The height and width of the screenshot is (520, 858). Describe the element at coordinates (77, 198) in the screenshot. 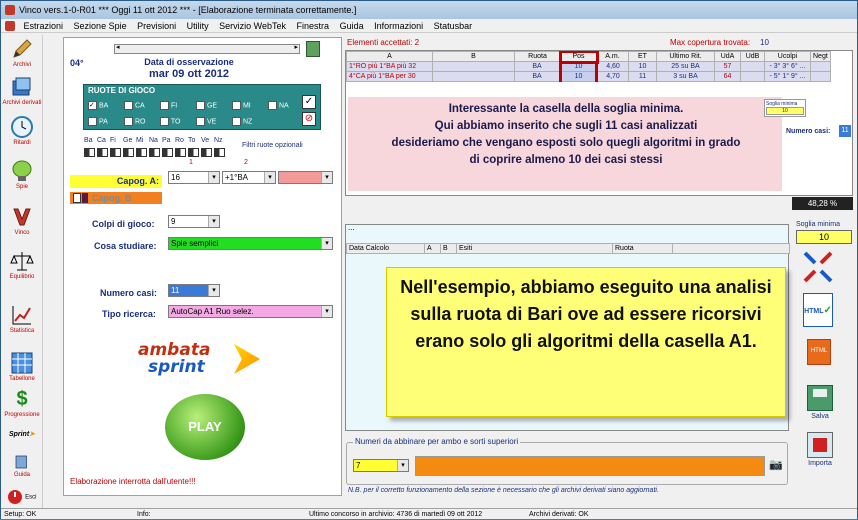

I see `capog-b-toggle` at that location.